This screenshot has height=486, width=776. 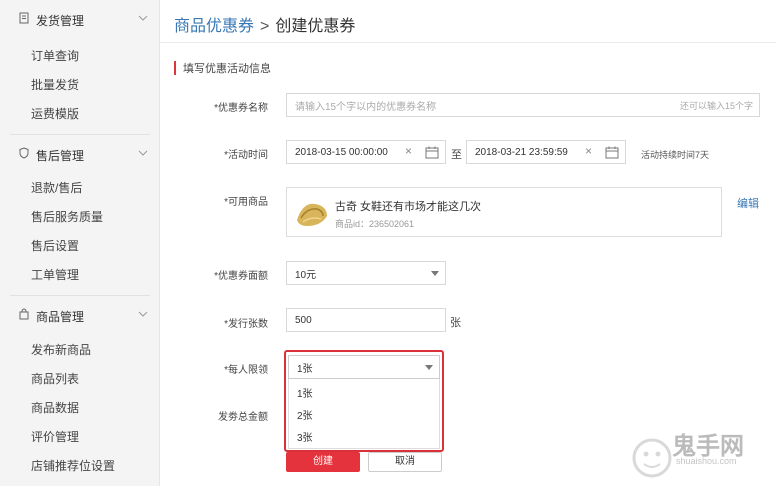 What do you see at coordinates (241, 108) in the screenshot?
I see `coupon-name-label: *优惠券名称` at bounding box center [241, 108].